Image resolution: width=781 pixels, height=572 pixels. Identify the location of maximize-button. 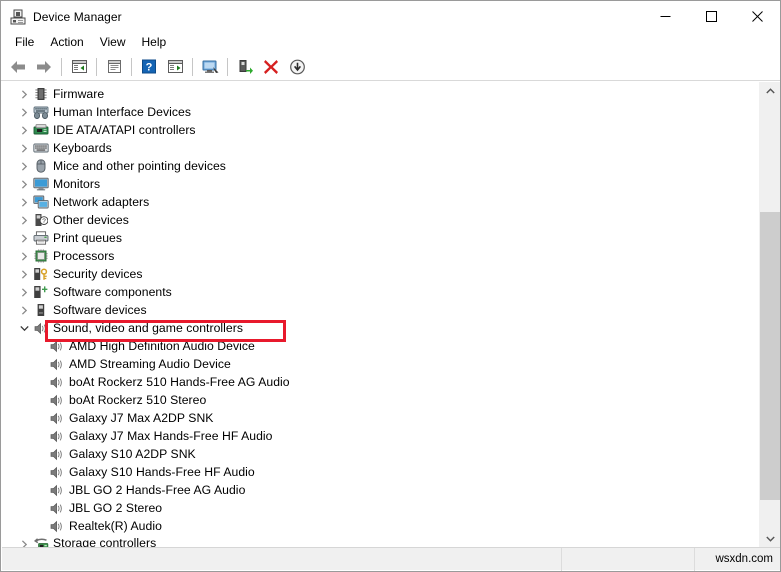
(711, 16).